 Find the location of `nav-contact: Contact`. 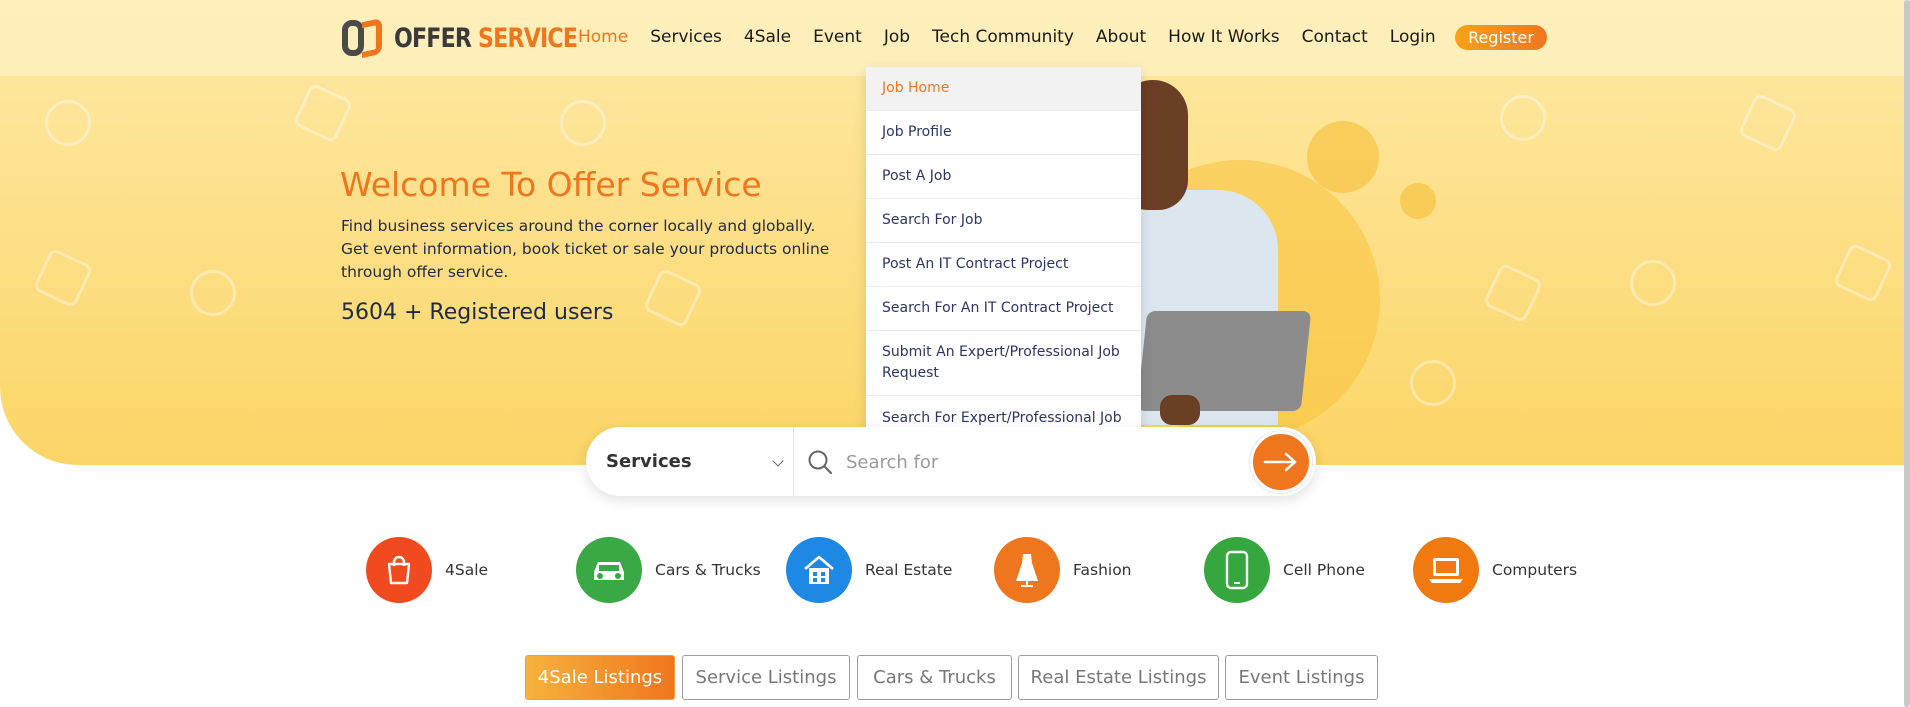

nav-contact: Contact is located at coordinates (1335, 37).